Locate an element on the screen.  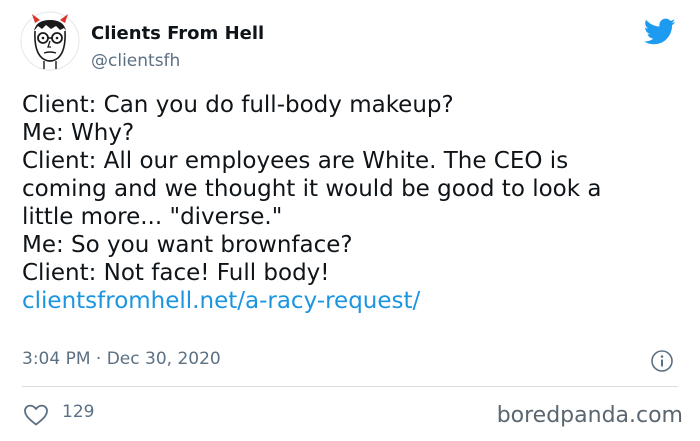
watermark: boredpanda.com is located at coordinates (589, 415).